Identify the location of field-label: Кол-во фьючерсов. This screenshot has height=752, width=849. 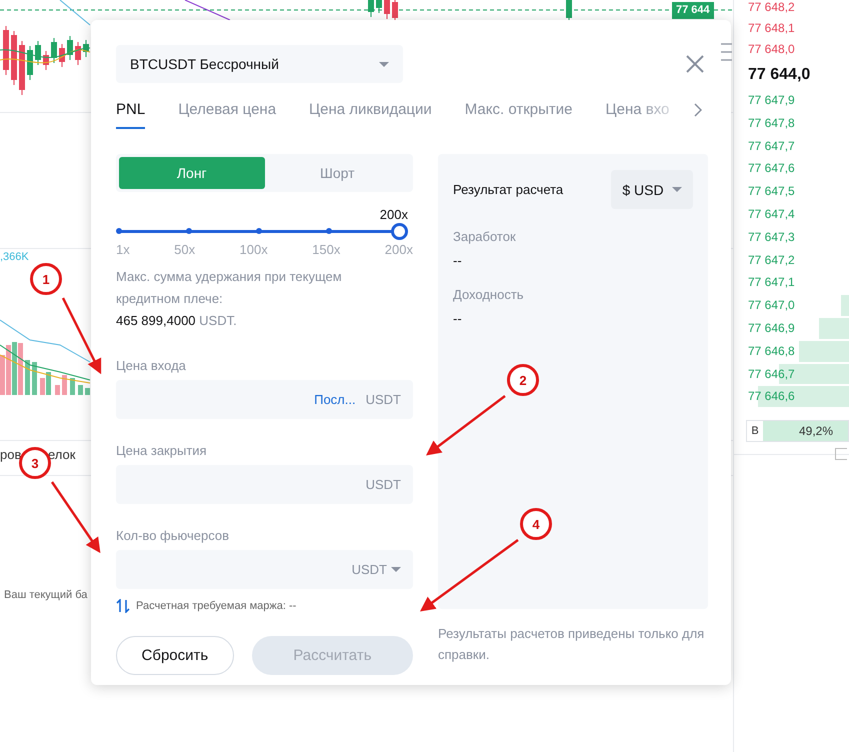
(173, 535).